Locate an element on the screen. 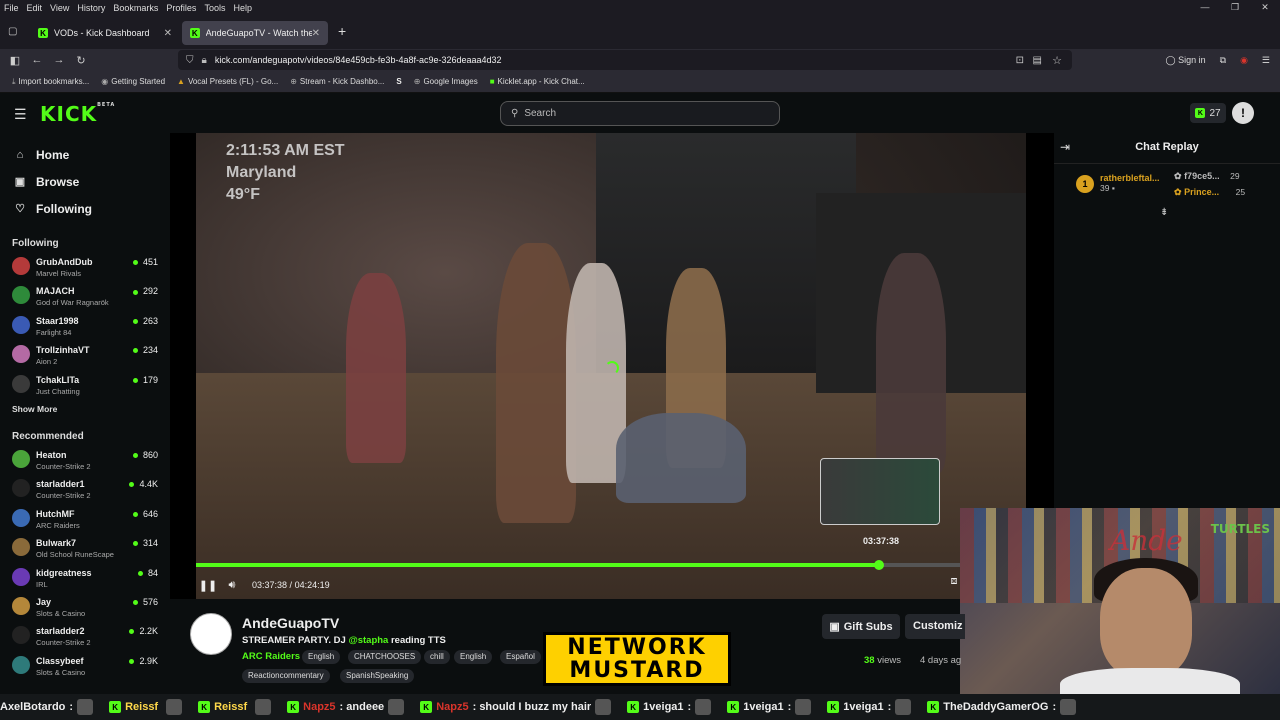 The height and width of the screenshot is (720, 1280). bookmark-google-images: ⊕ Google Images is located at coordinates (446, 81).